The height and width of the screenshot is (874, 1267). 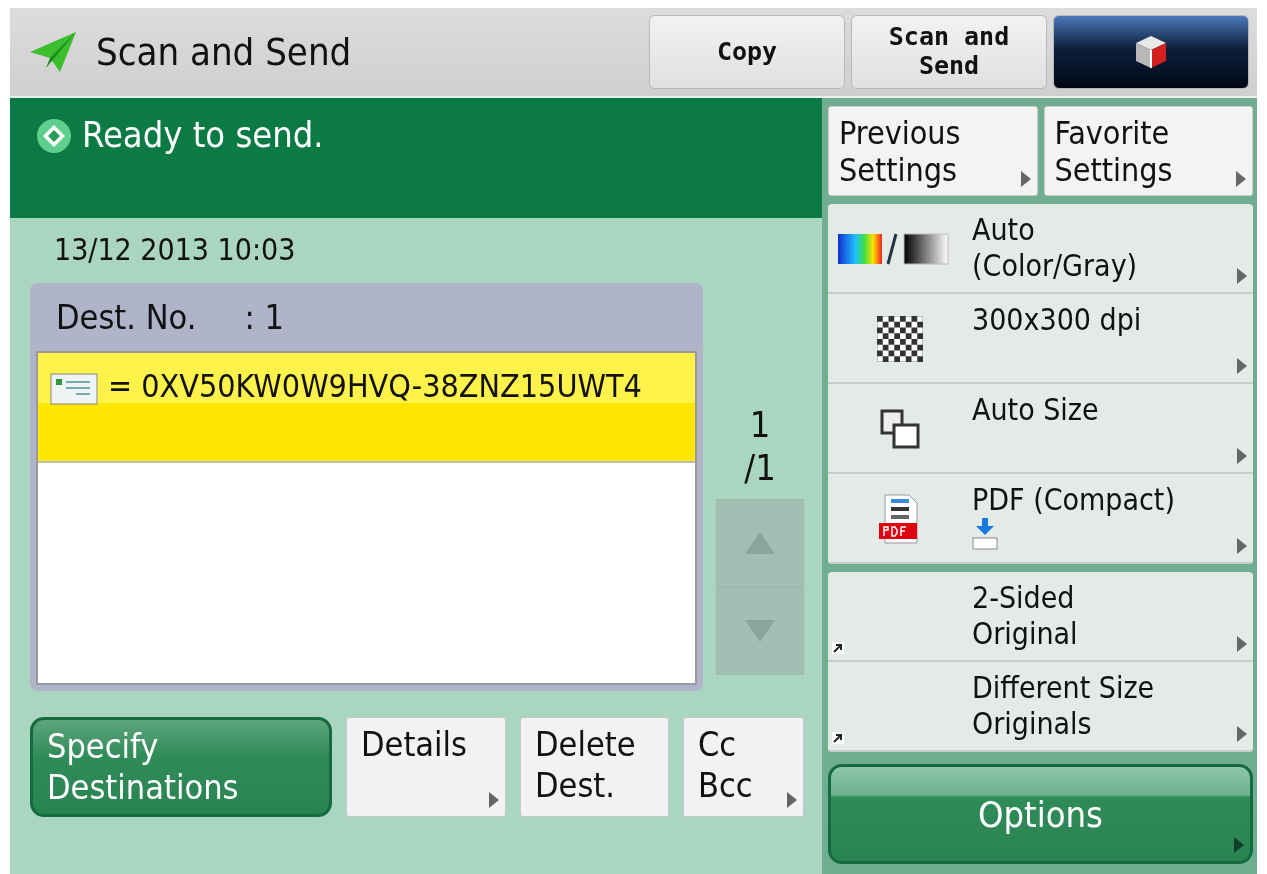 I want to click on current-page: 1, so click(x=760, y=425).